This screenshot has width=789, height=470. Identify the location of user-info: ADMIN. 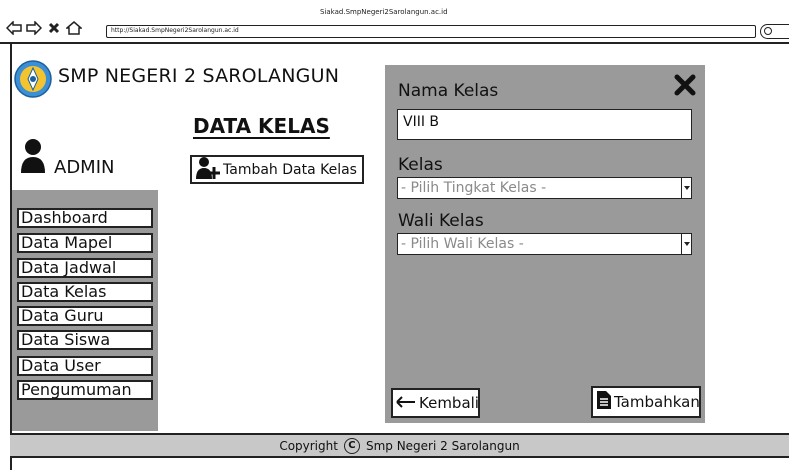
(67, 158).